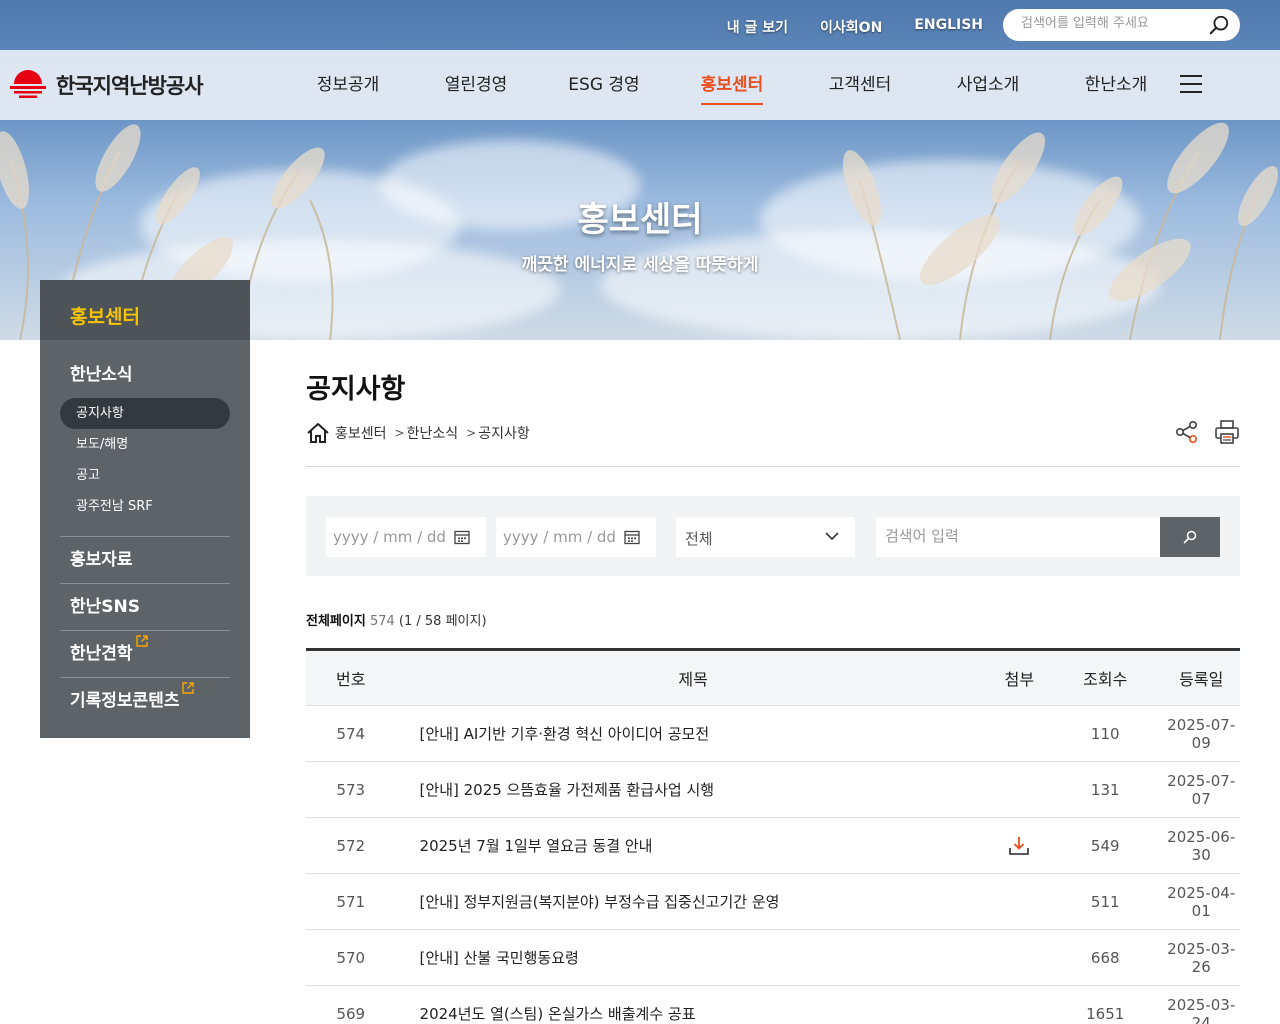 Image resolution: width=1280 pixels, height=1024 pixels. Describe the element at coordinates (640, 25) in the screenshot. I see `utility-bar: 내 글 보기 이사회ON ENGLISH` at that location.